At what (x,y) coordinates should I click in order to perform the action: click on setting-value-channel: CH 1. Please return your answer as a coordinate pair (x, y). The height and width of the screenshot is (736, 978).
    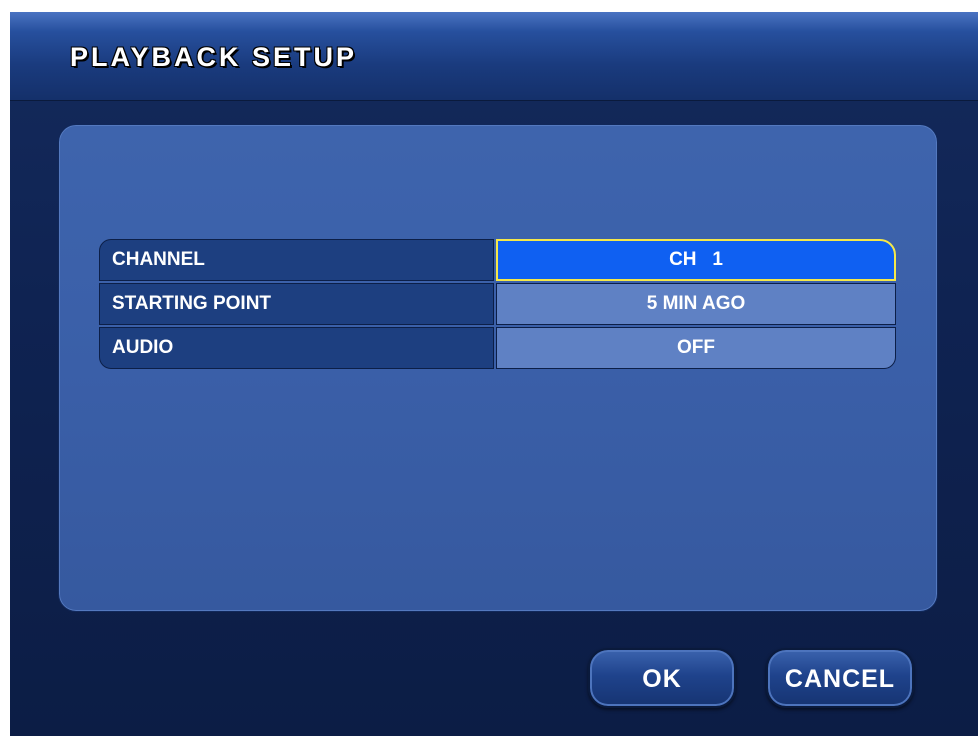
    Looking at the image, I should click on (696, 260).